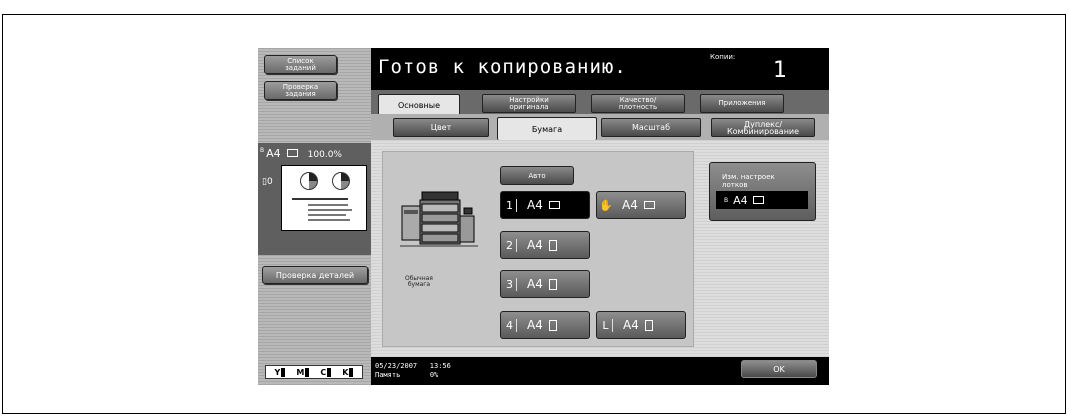  I want to click on tab-applications-label: Приложения, so click(742, 103).